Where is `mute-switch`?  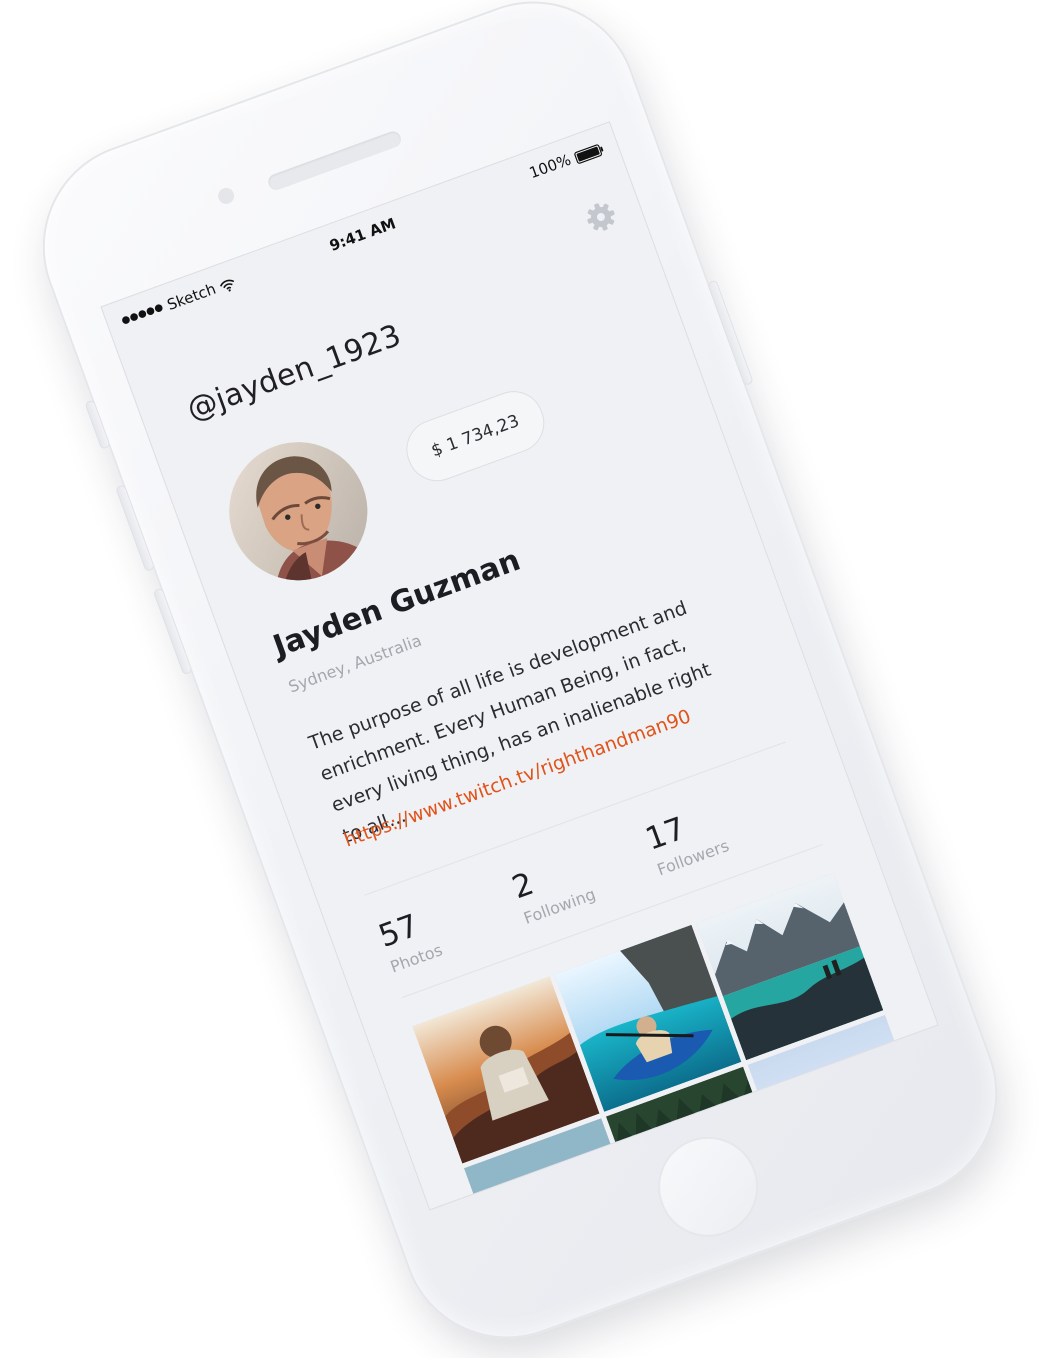 mute-switch is located at coordinates (97, 424).